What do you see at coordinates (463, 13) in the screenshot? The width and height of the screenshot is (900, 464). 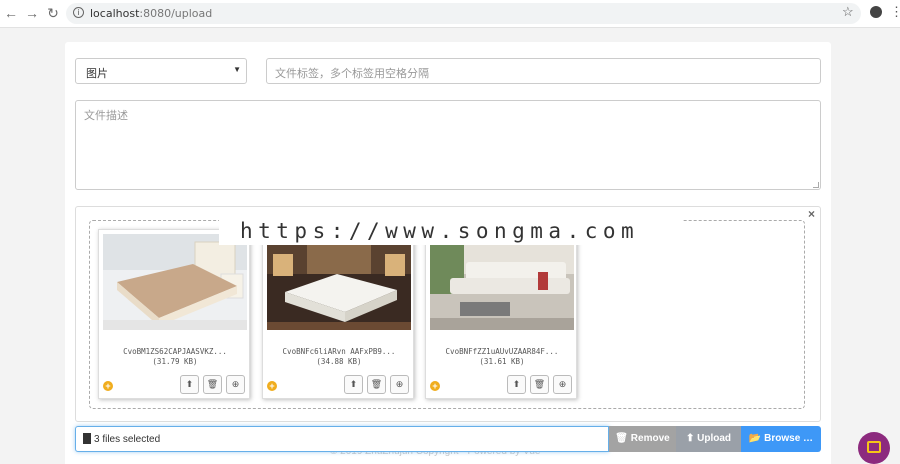 I see `address-bar: i localhost:8080/upload` at bounding box center [463, 13].